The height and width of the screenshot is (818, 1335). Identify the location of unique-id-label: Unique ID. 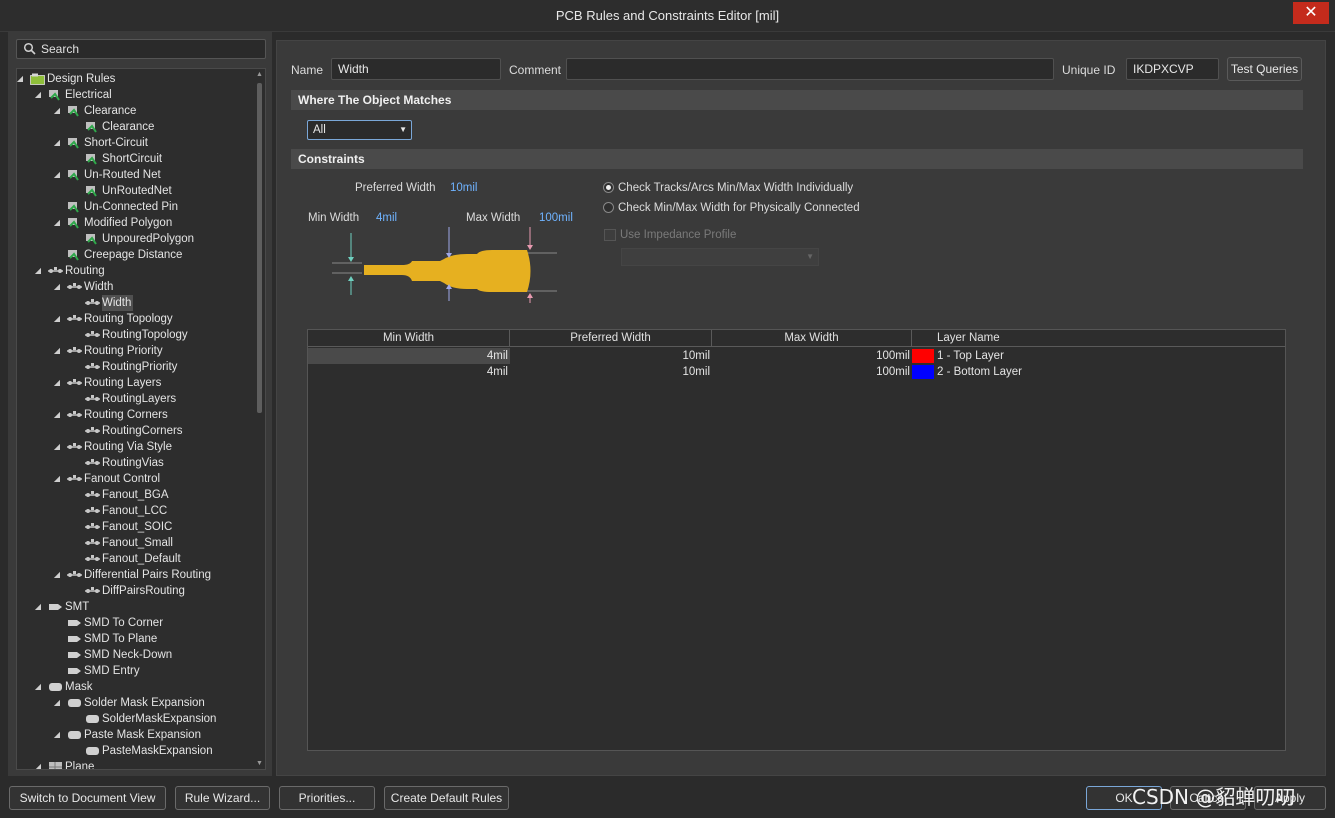
(1089, 70).